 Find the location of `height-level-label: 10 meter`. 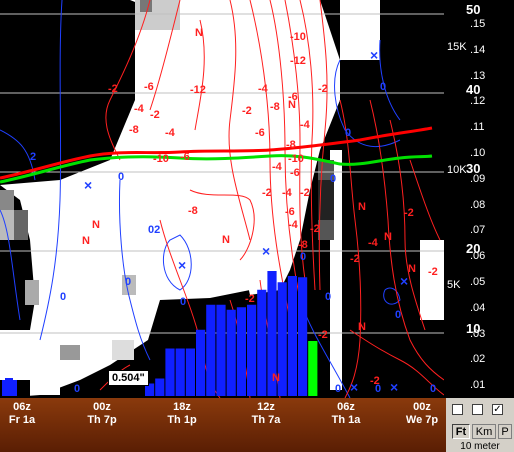

height-level-label: 10 meter is located at coordinates (480, 446).